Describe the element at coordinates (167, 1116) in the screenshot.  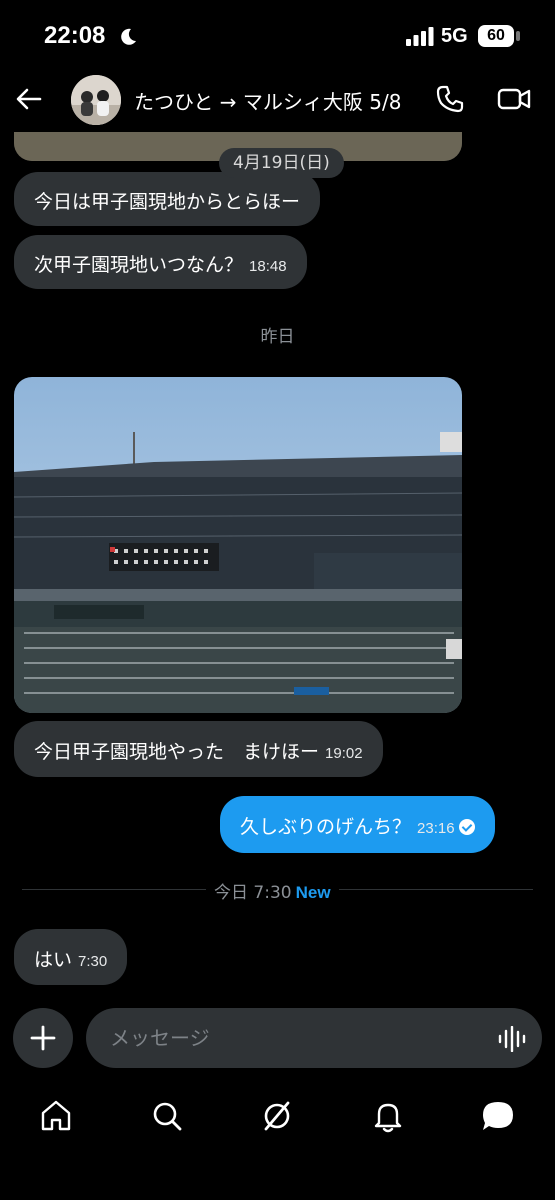
I see `search-icon` at that location.